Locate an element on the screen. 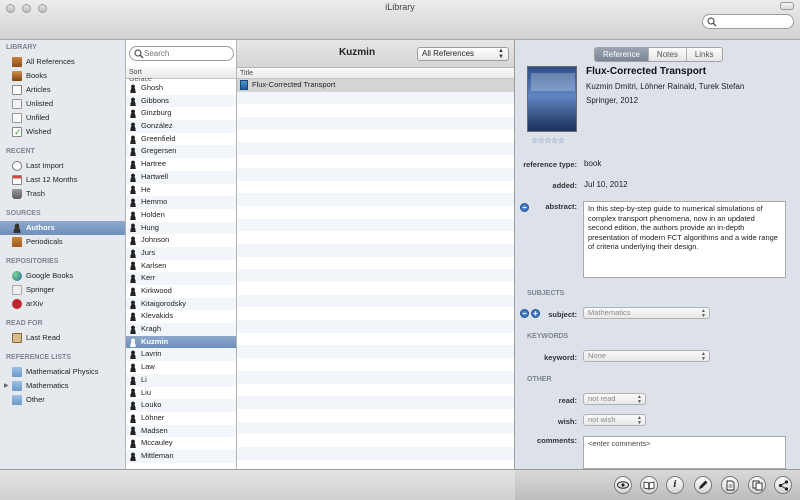 The image size is (800, 500). sidebar-item-periodicals: Periodicals is located at coordinates (62, 242).